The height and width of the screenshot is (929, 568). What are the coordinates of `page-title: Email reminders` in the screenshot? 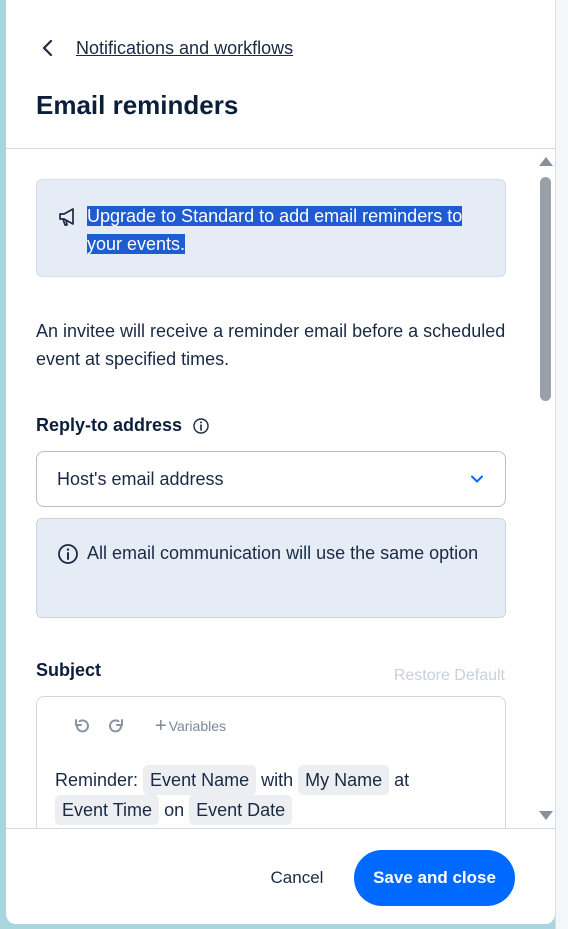 It's located at (137, 105).